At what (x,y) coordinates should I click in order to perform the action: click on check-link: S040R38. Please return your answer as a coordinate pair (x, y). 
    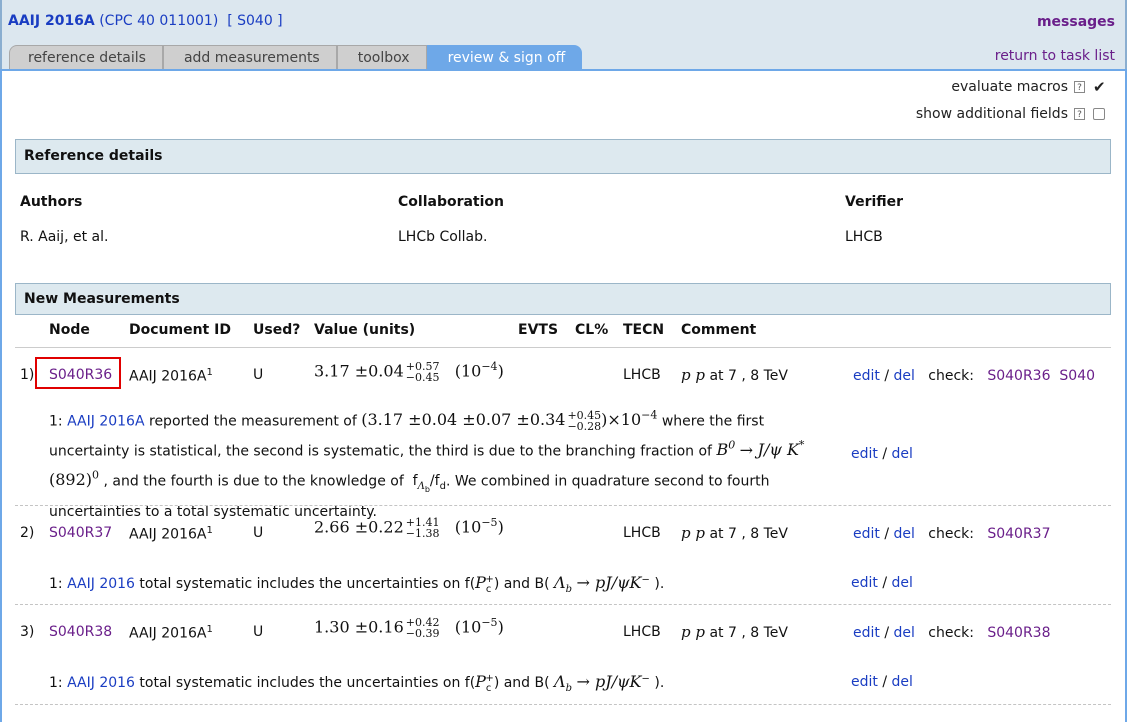
    Looking at the image, I should click on (1018, 633).